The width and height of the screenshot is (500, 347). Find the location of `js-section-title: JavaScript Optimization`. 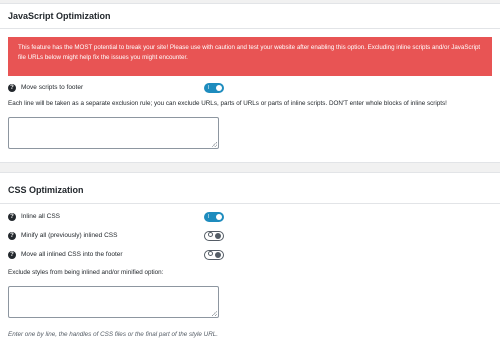

js-section-title: JavaScript Optimization is located at coordinates (59, 16).